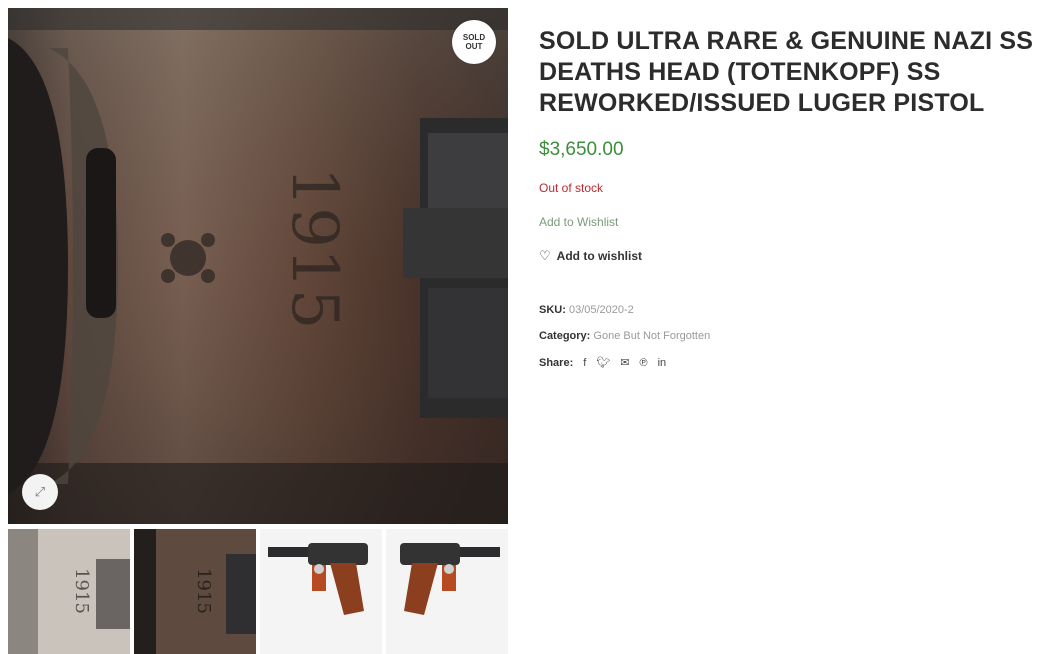 The width and height of the screenshot is (1064, 654). I want to click on thumbnail-2-photo: 1915, so click(195, 591).